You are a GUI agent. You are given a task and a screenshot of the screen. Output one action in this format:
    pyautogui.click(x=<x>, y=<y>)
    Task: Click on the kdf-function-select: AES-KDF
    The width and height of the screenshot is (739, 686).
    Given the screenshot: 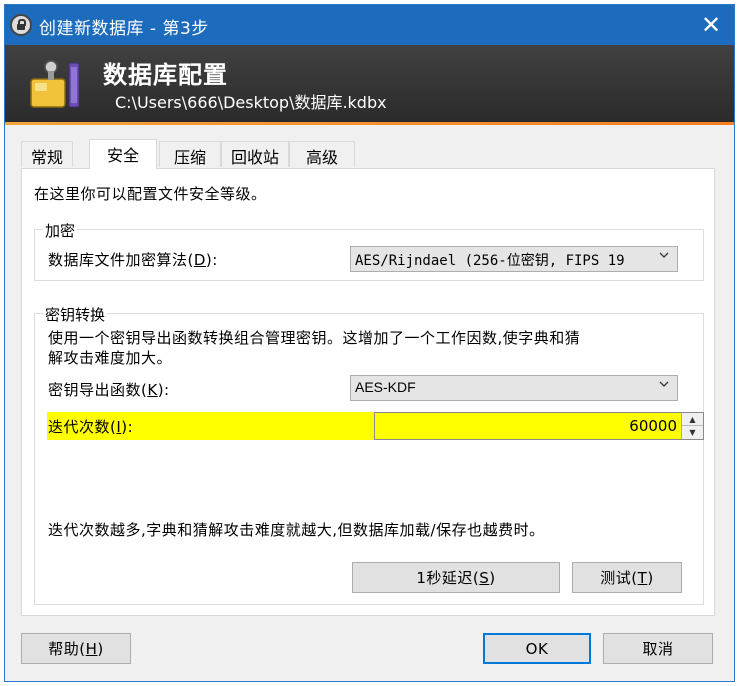 What is the action you would take?
    pyautogui.click(x=514, y=388)
    